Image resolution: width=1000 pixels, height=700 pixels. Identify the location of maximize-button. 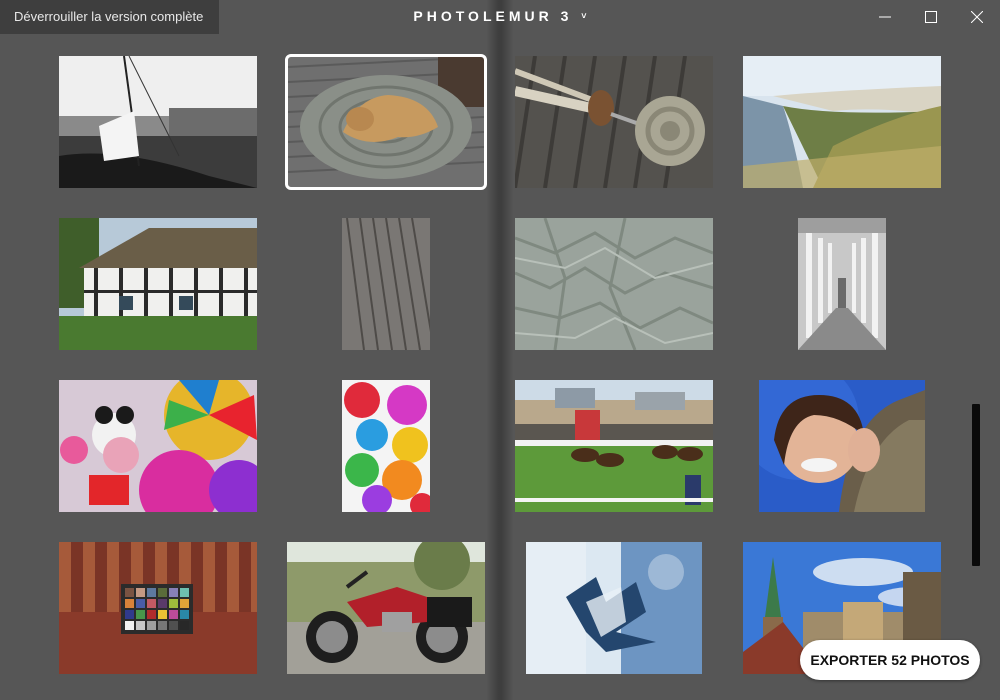
(931, 17).